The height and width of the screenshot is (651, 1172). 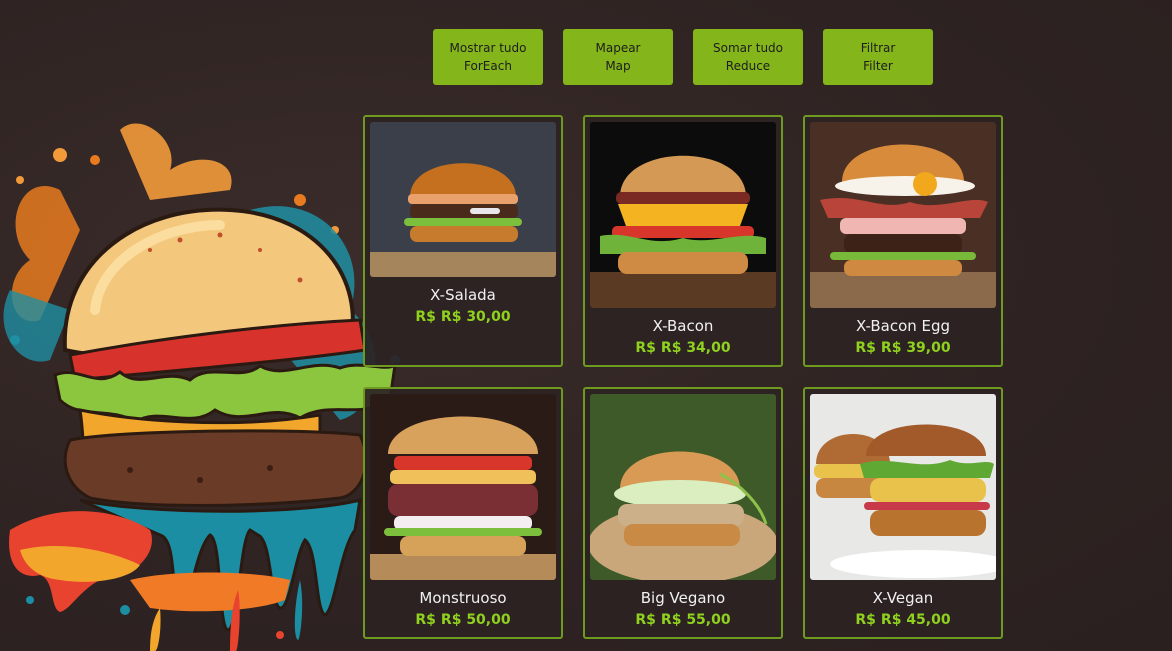 I want to click on product-name: X-Bacon, so click(x=683, y=326).